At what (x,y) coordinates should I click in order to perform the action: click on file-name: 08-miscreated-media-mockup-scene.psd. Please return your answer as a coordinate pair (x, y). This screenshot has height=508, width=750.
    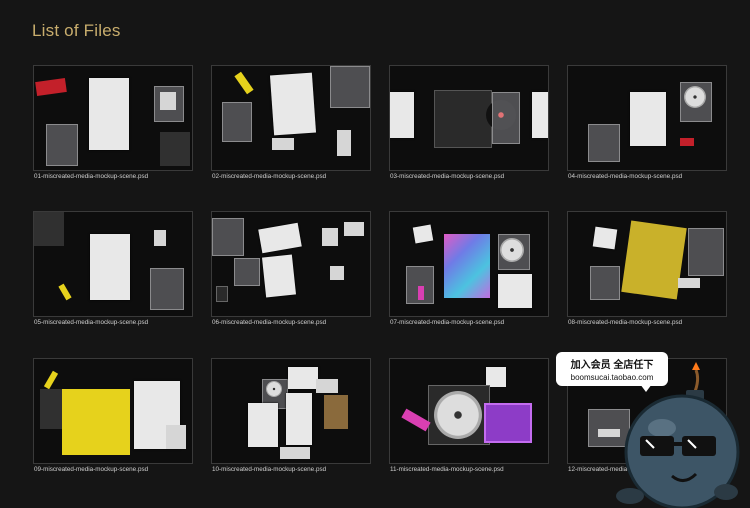
    Looking at the image, I should click on (625, 322).